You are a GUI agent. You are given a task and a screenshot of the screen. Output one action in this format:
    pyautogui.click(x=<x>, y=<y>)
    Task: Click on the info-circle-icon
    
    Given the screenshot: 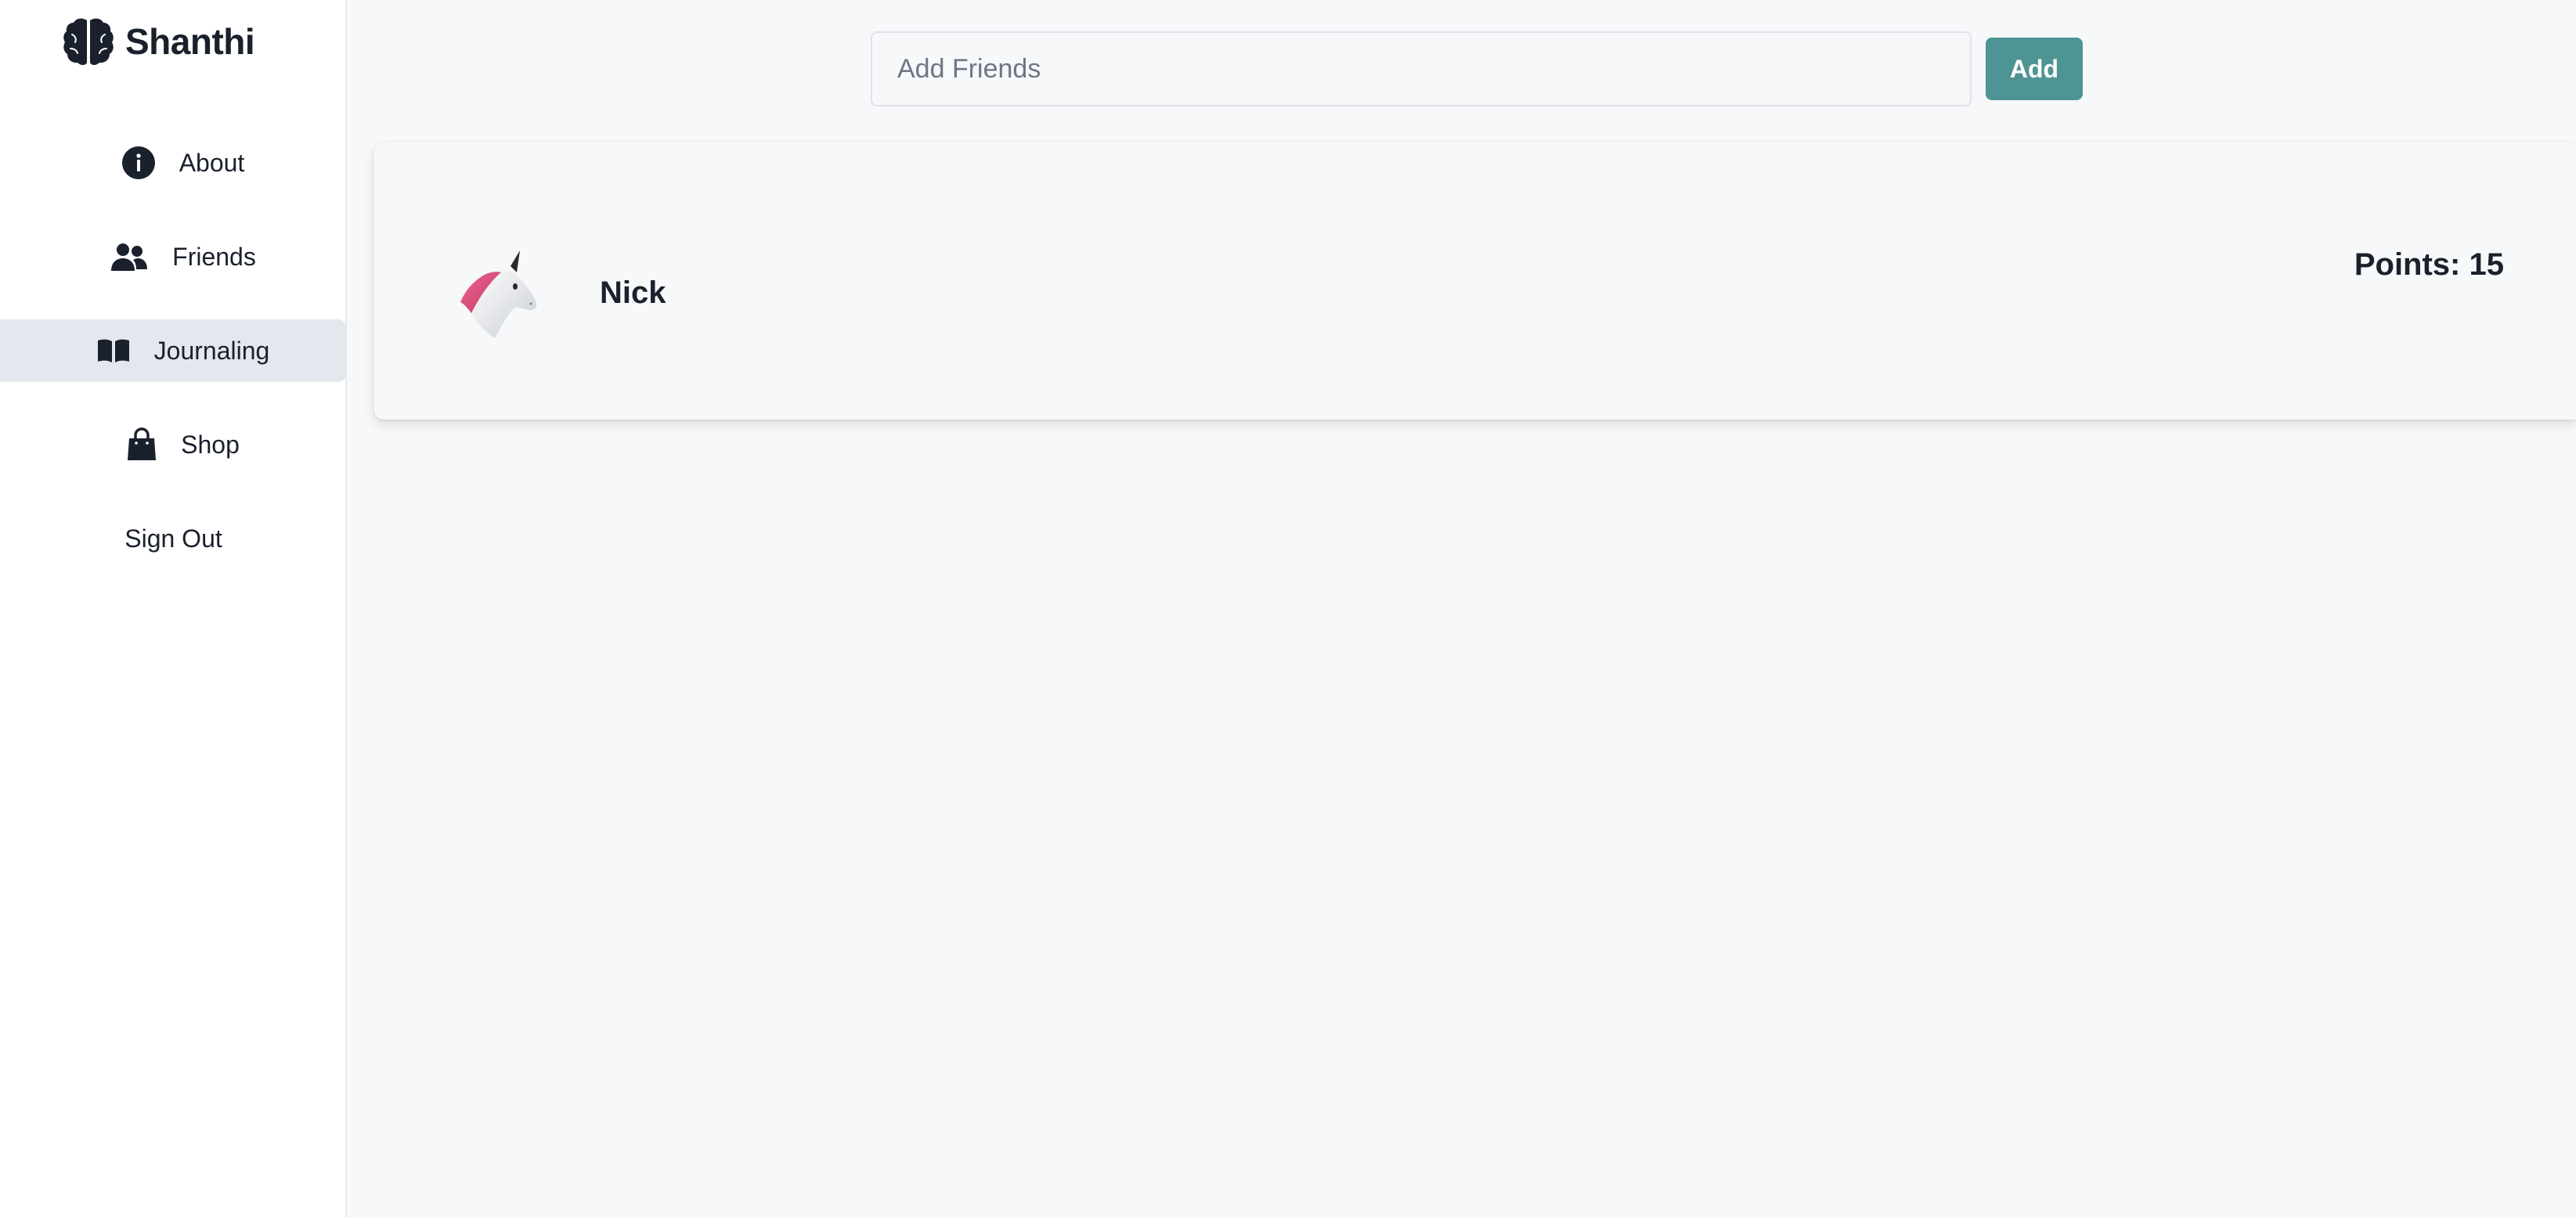 What is the action you would take?
    pyautogui.click(x=138, y=163)
    